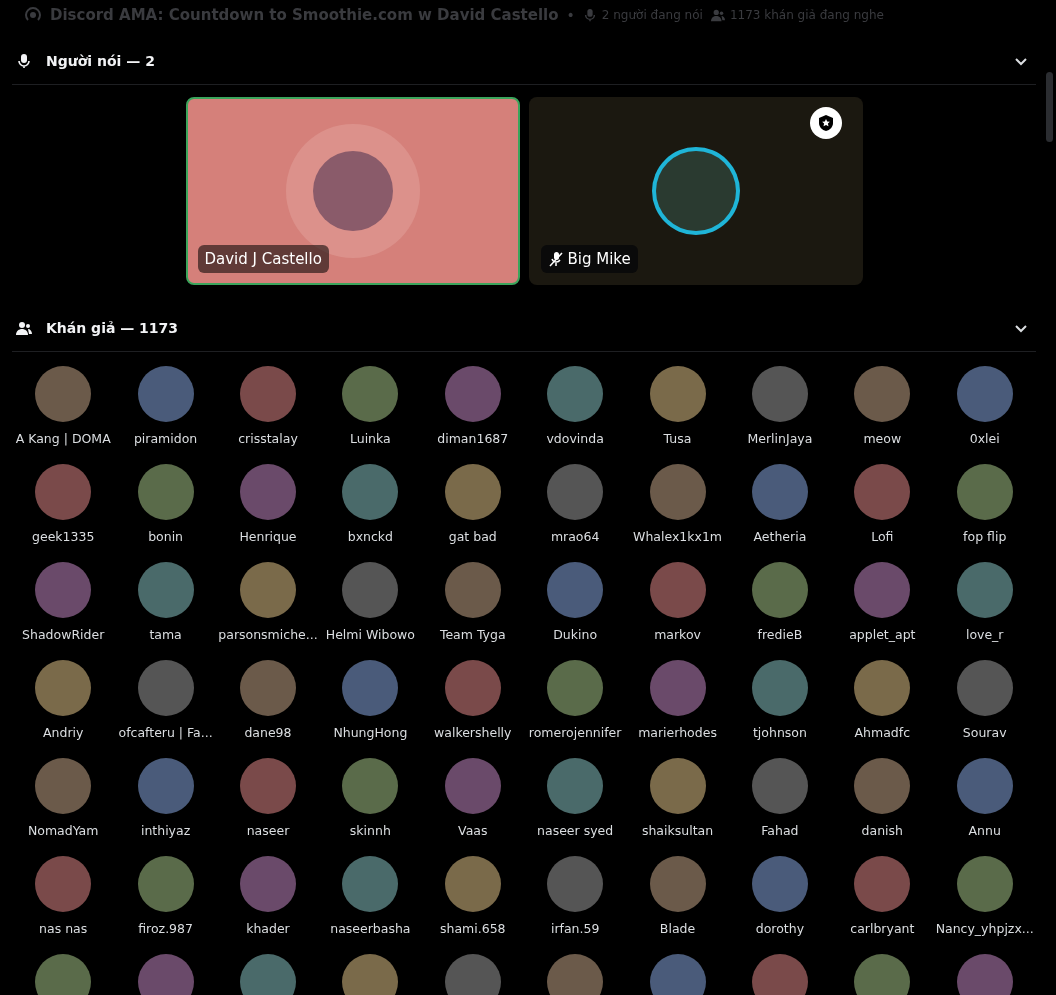  Describe the element at coordinates (268, 438) in the screenshot. I see `member-name: crisstalay` at that location.